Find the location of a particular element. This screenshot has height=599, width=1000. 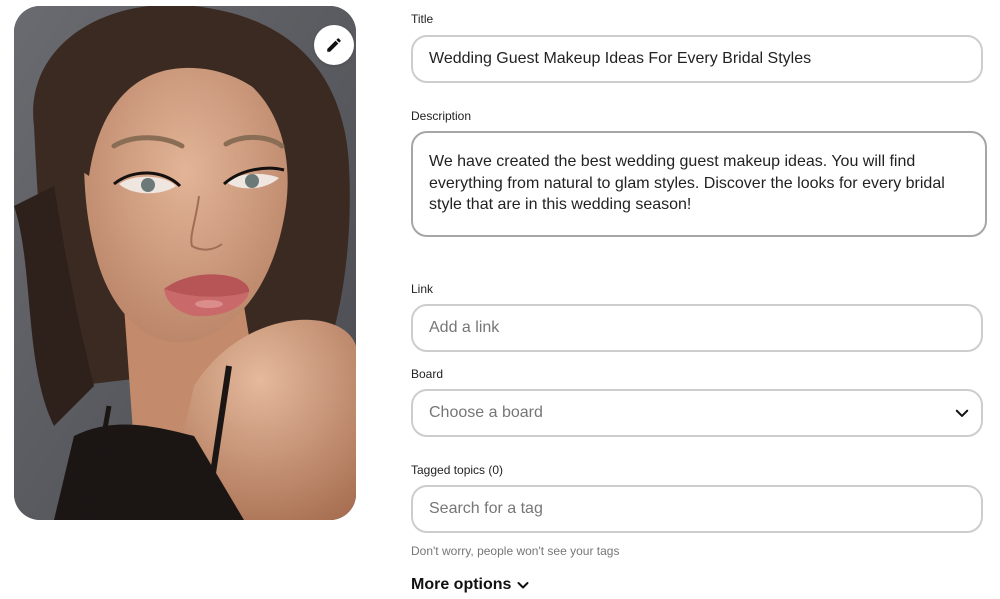

pencil-icon is located at coordinates (334, 45).